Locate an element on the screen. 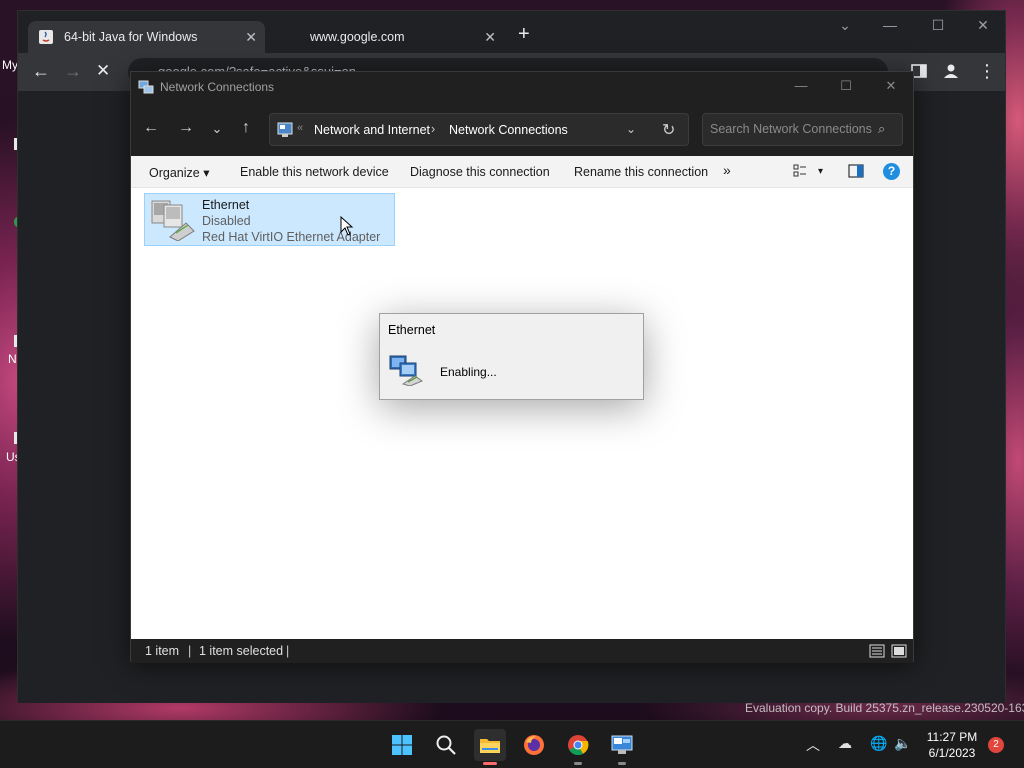 This screenshot has width=1024, height=768. loading-icon is located at coordinates (292, 37).